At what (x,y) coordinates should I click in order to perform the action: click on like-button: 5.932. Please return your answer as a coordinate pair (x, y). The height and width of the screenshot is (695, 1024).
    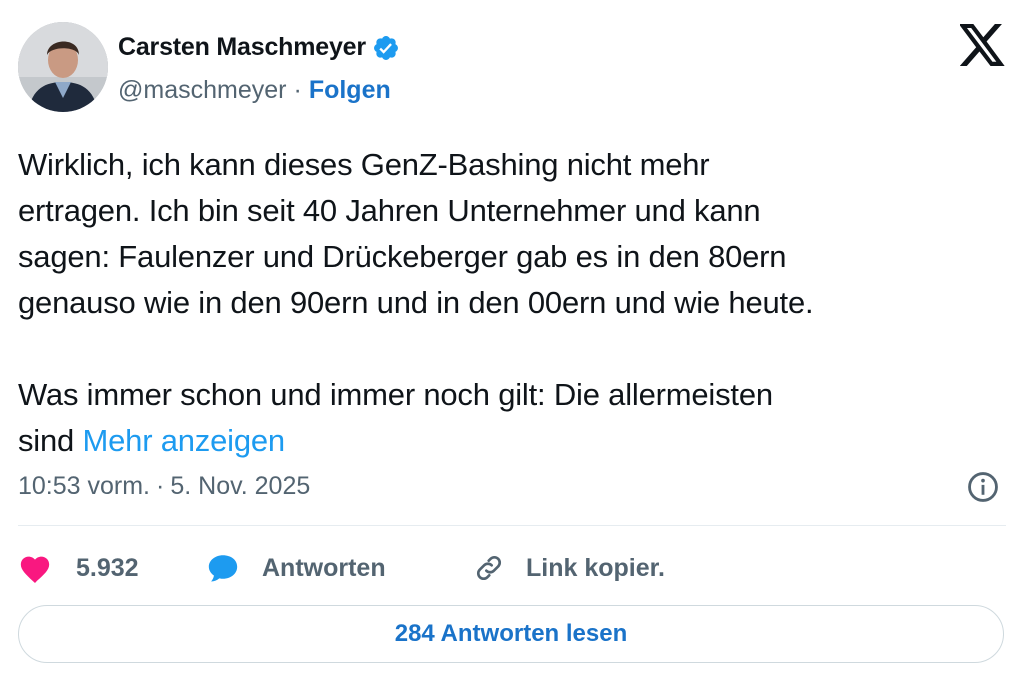
    Looking at the image, I should click on (95, 568).